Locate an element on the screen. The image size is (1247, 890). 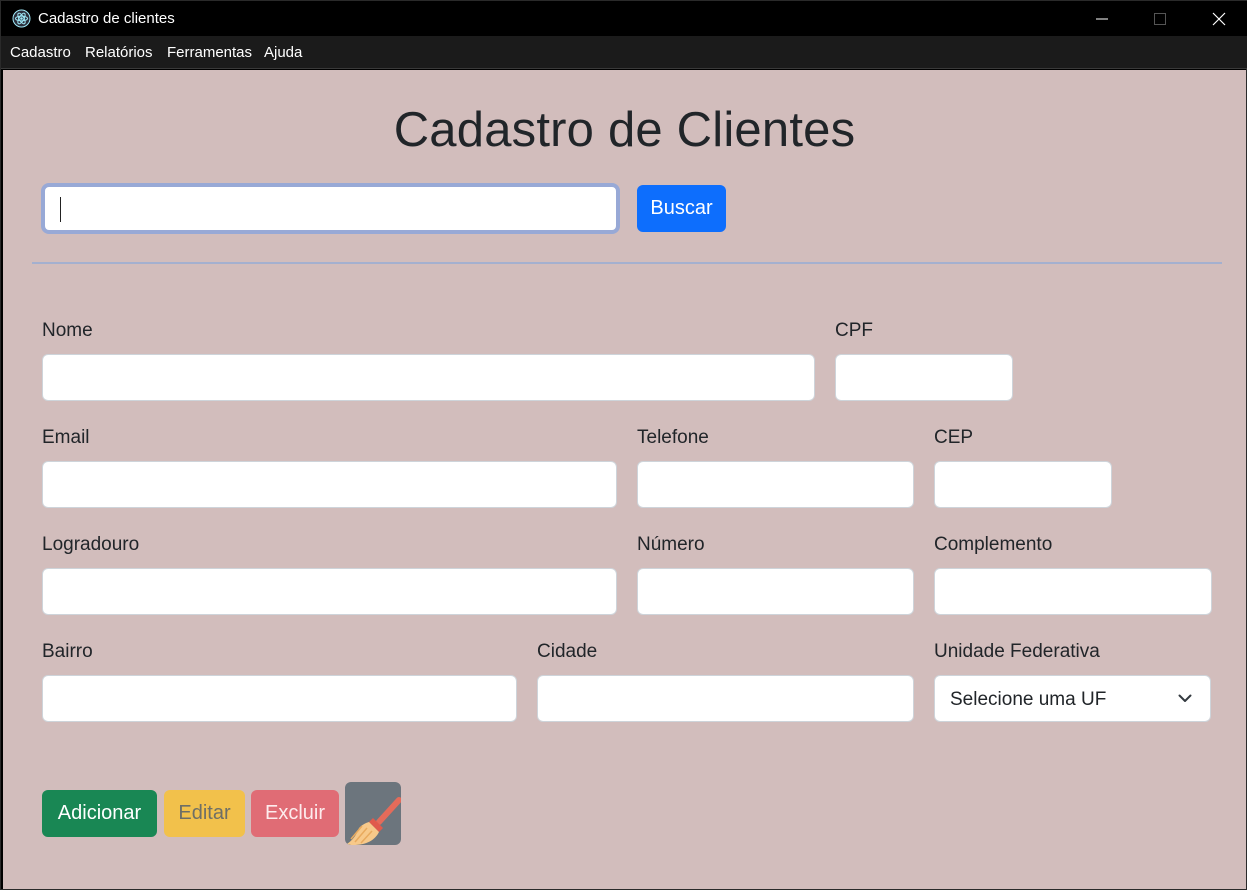
bairro-label: Bairro is located at coordinates (67, 651).